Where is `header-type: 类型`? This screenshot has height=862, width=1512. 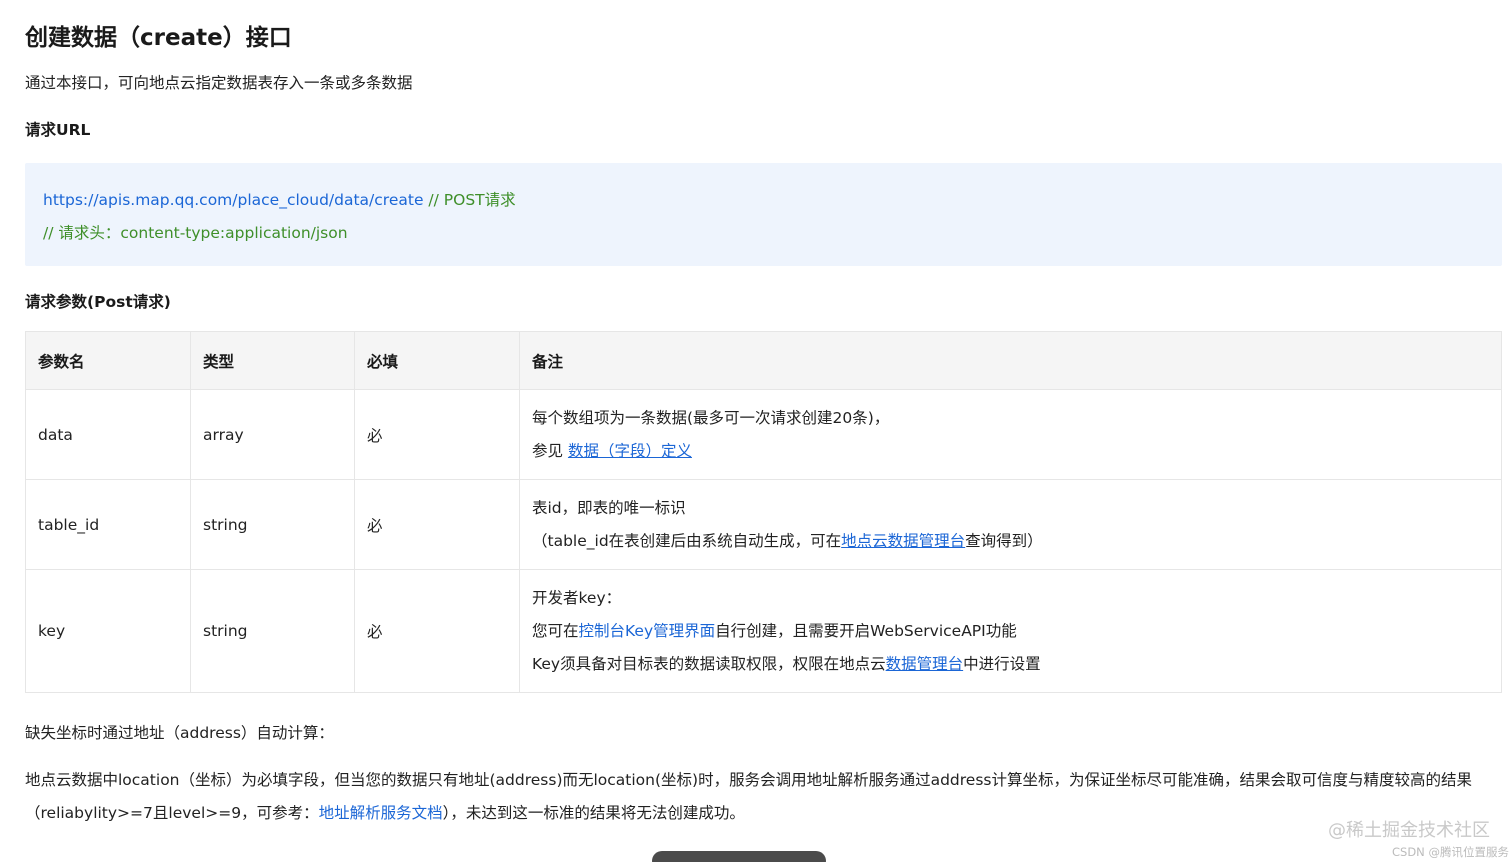
header-type: 类型 is located at coordinates (272, 360).